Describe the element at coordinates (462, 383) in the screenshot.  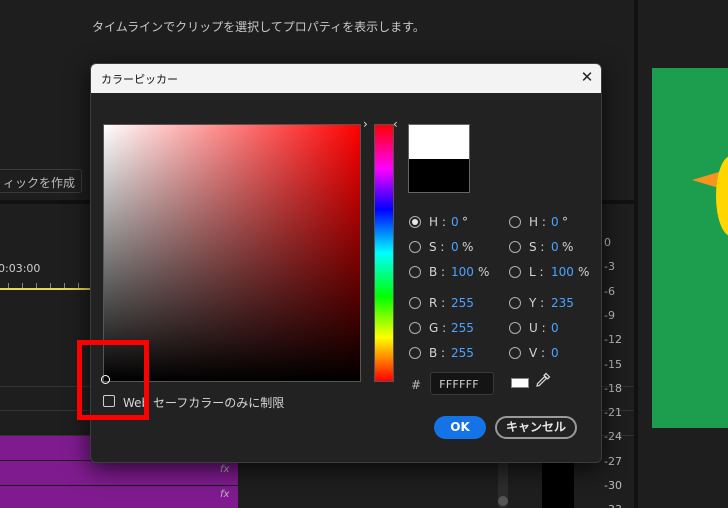
I see `hex-input: FFFFFF` at that location.